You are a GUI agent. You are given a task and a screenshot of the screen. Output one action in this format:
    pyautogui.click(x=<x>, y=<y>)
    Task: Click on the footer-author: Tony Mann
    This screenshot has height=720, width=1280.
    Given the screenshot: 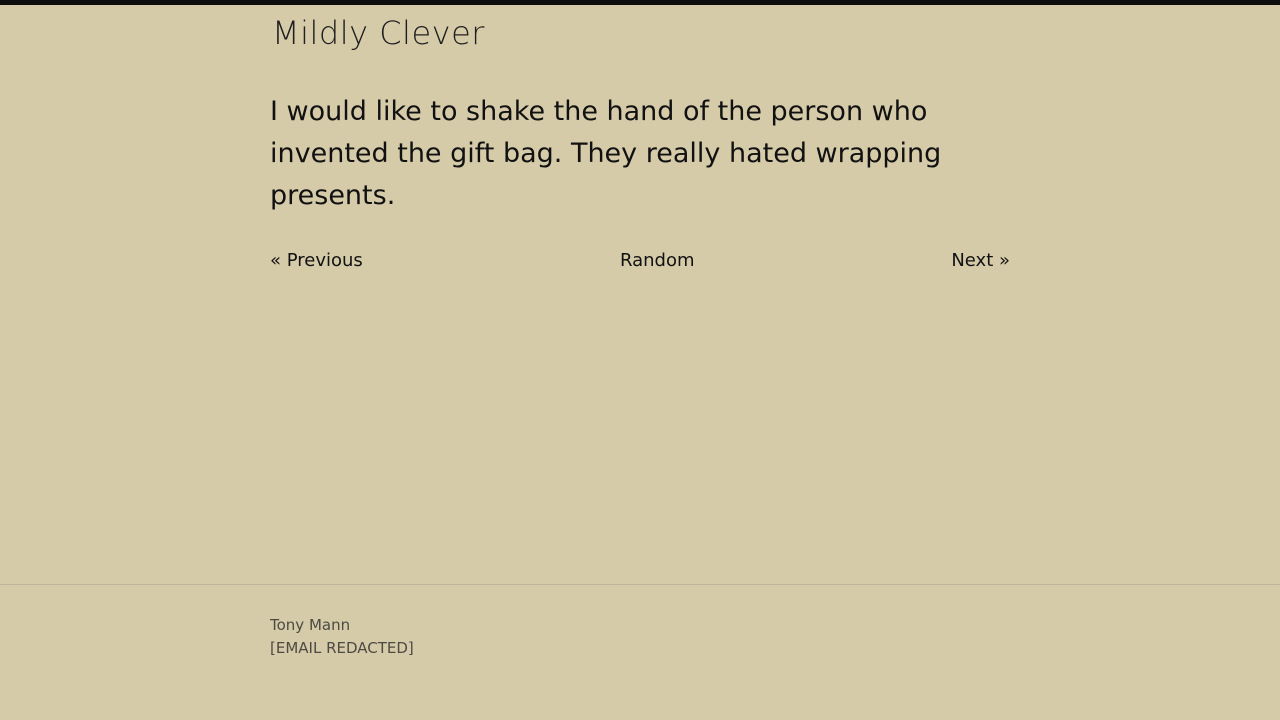 What is the action you would take?
    pyautogui.click(x=310, y=625)
    